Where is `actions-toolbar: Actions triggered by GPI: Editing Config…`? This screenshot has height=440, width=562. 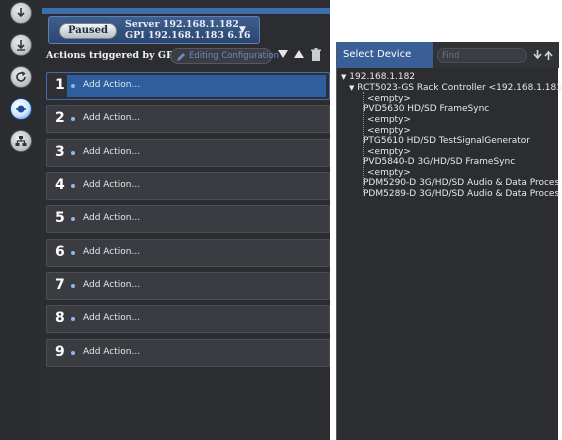 actions-toolbar: Actions triggered by GPI: Editing Config… is located at coordinates (185, 56).